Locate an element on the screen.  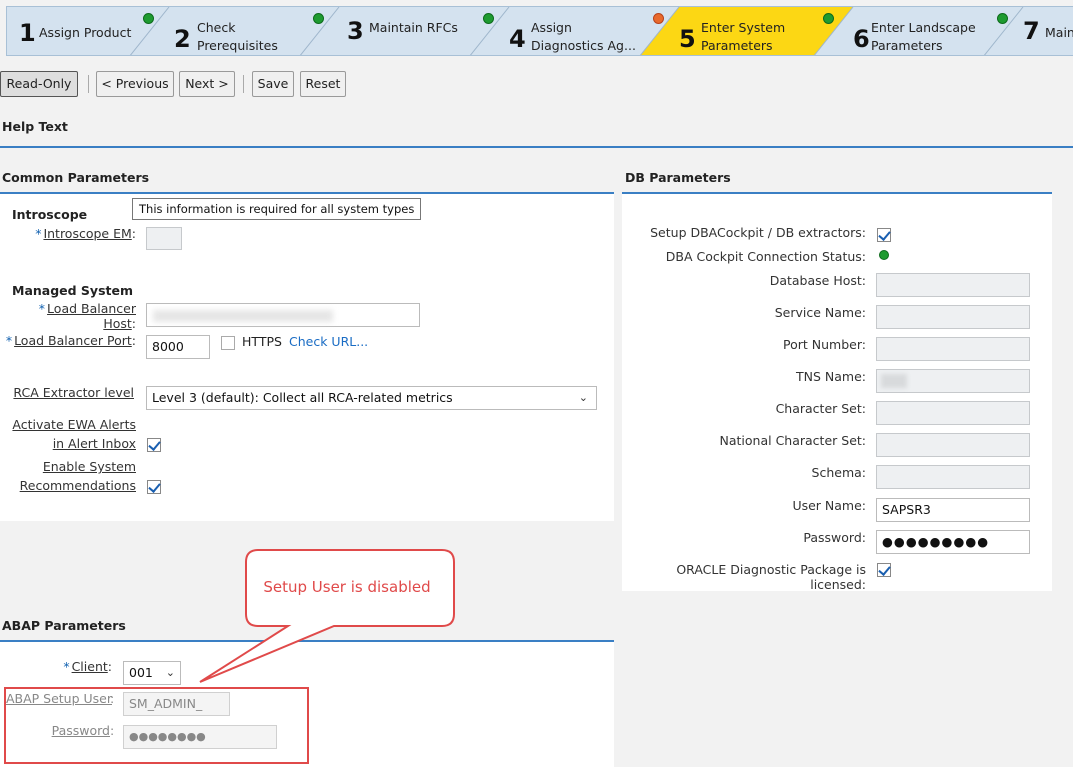
port-number-field is located at coordinates (953, 349).